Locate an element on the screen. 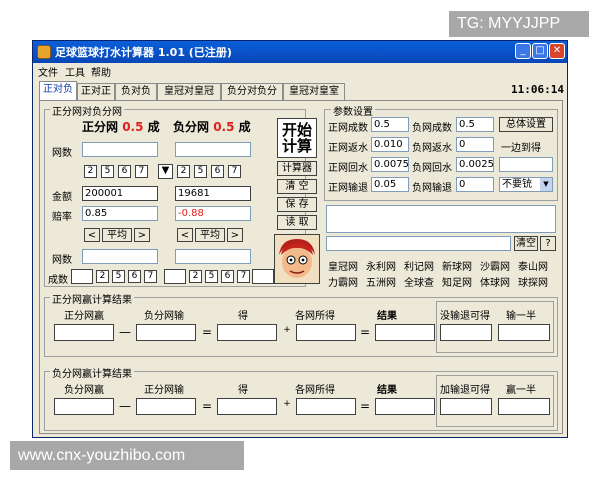 The width and height of the screenshot is (600, 480). left-btn-5: 5 is located at coordinates (107, 171).